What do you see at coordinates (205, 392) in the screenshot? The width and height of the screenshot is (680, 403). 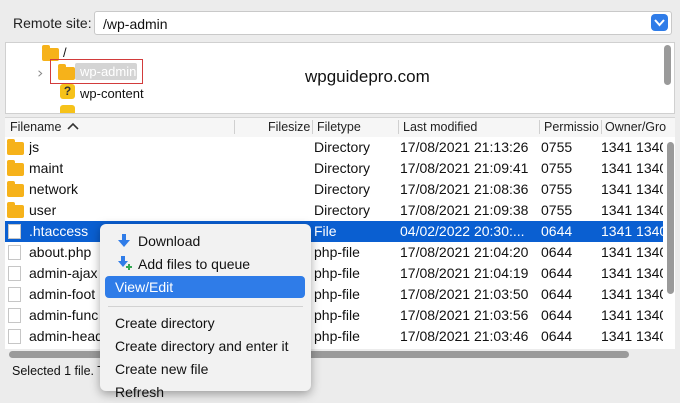 I see `menu-item-refresh: Refresh` at bounding box center [205, 392].